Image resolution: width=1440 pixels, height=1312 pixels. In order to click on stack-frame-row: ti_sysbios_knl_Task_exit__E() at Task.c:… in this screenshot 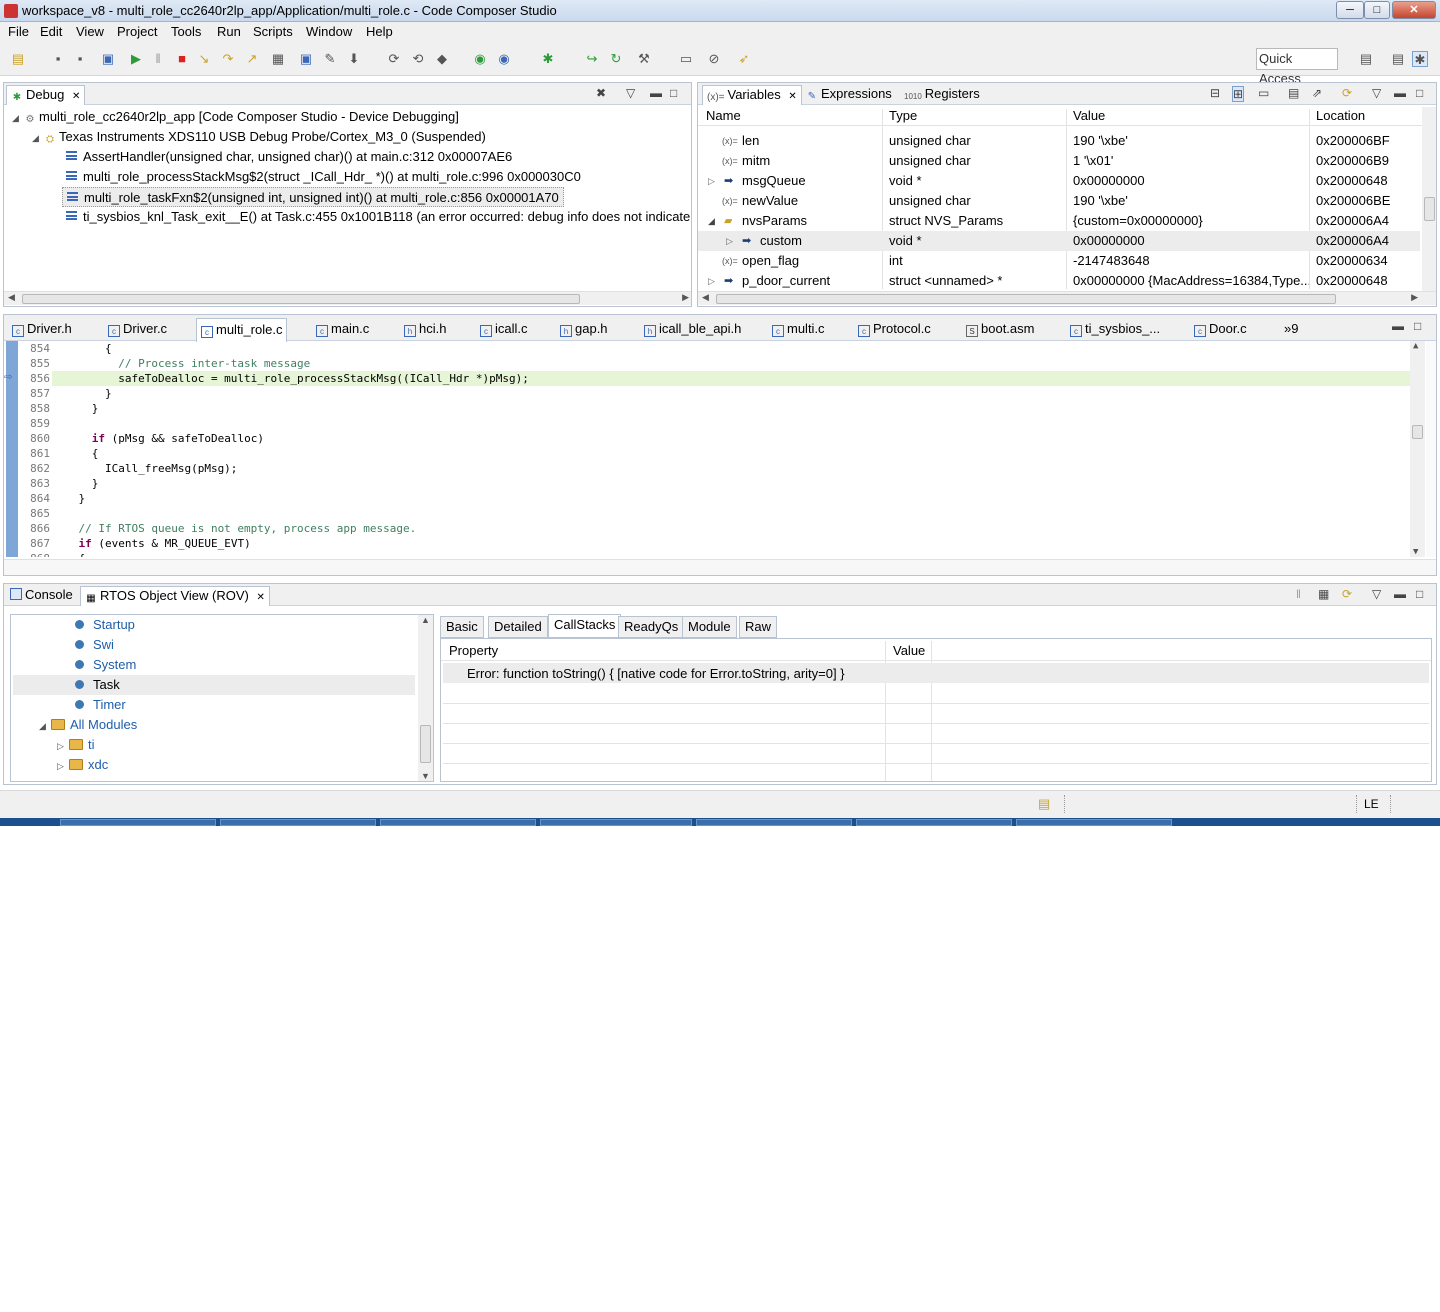, I will do `click(378, 217)`.